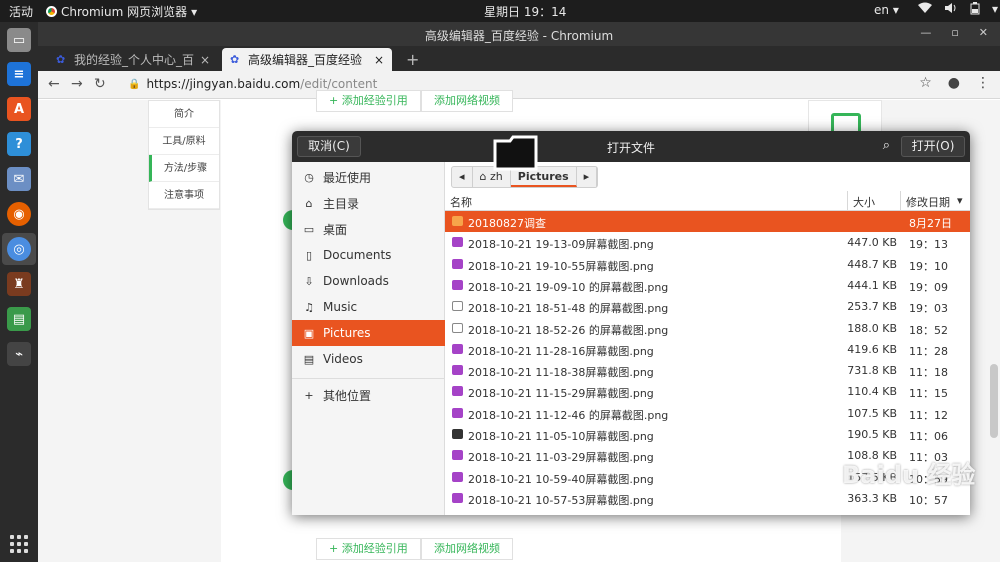 The width and height of the screenshot is (1000, 562). I want to click on chromium-icon, so click(51, 11).